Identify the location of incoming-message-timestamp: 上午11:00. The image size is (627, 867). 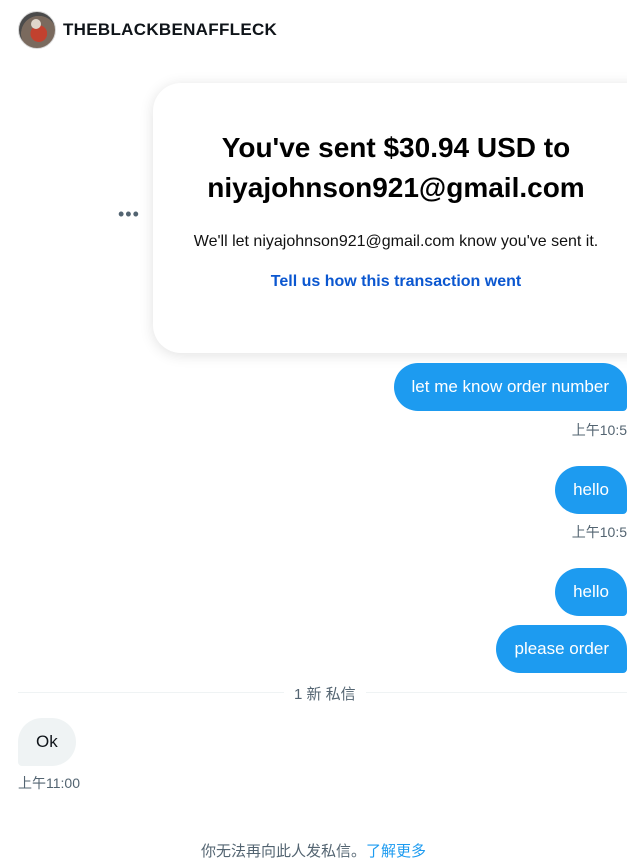
(49, 783).